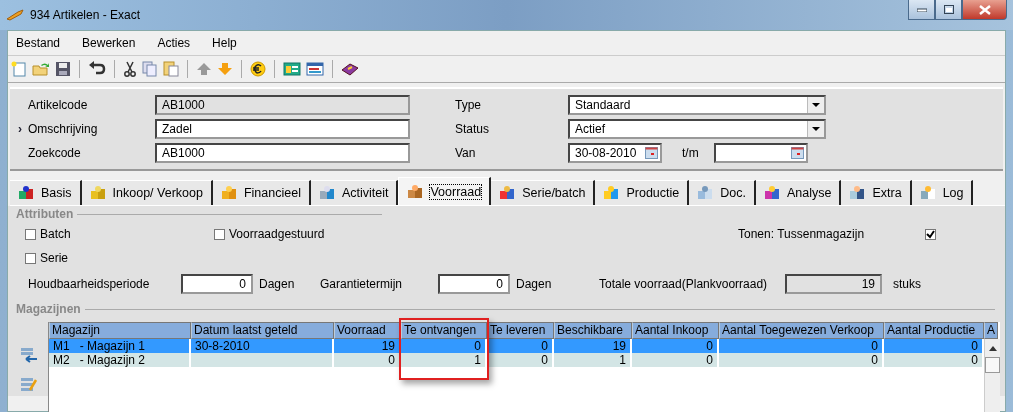 The image size is (1013, 412). What do you see at coordinates (38, 43) in the screenshot?
I see `menu-item: Bestand` at bounding box center [38, 43].